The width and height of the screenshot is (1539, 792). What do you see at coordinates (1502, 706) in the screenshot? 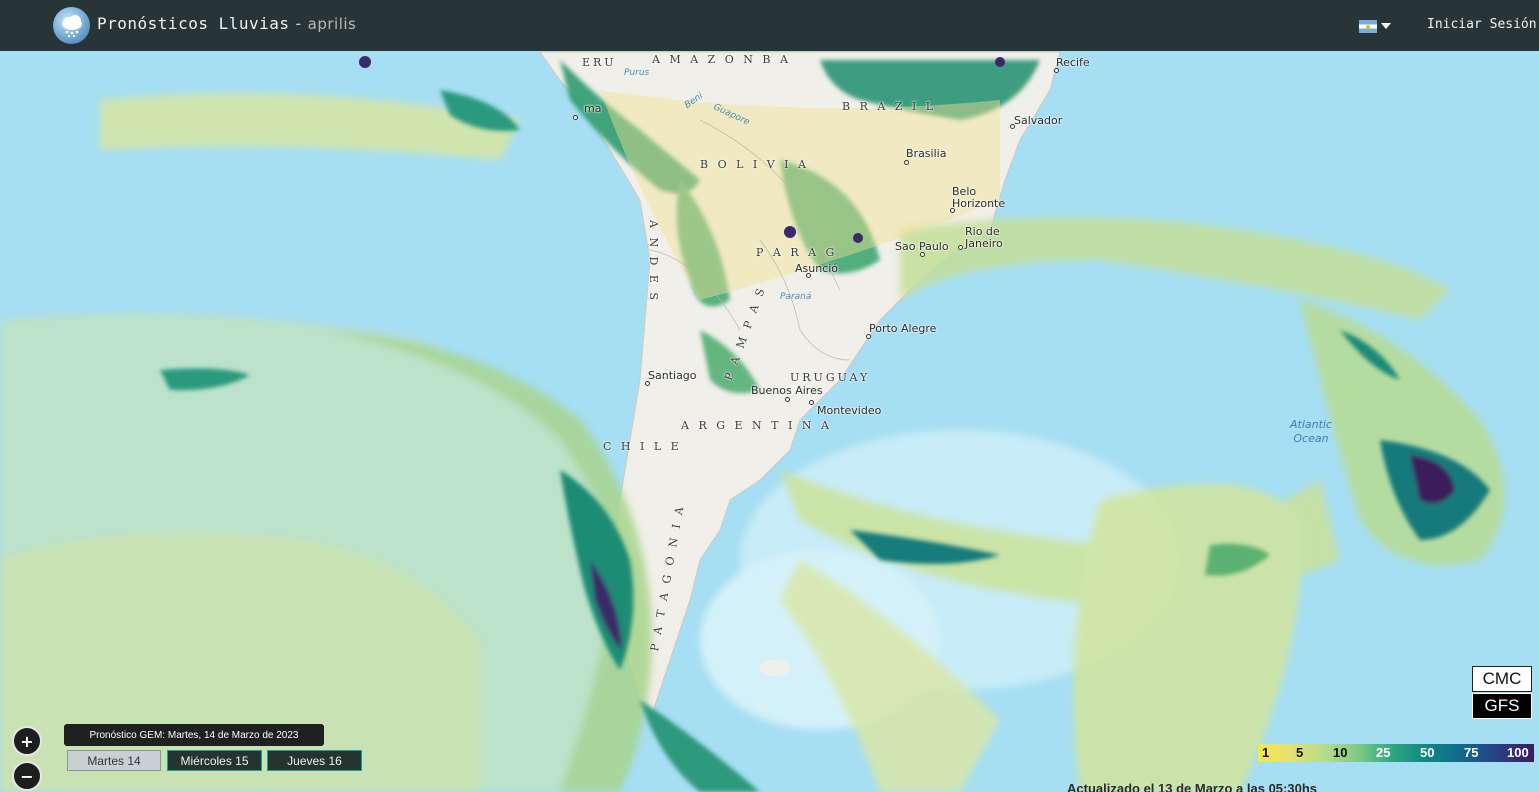
I see `model-gfs-button: GFS` at bounding box center [1502, 706].